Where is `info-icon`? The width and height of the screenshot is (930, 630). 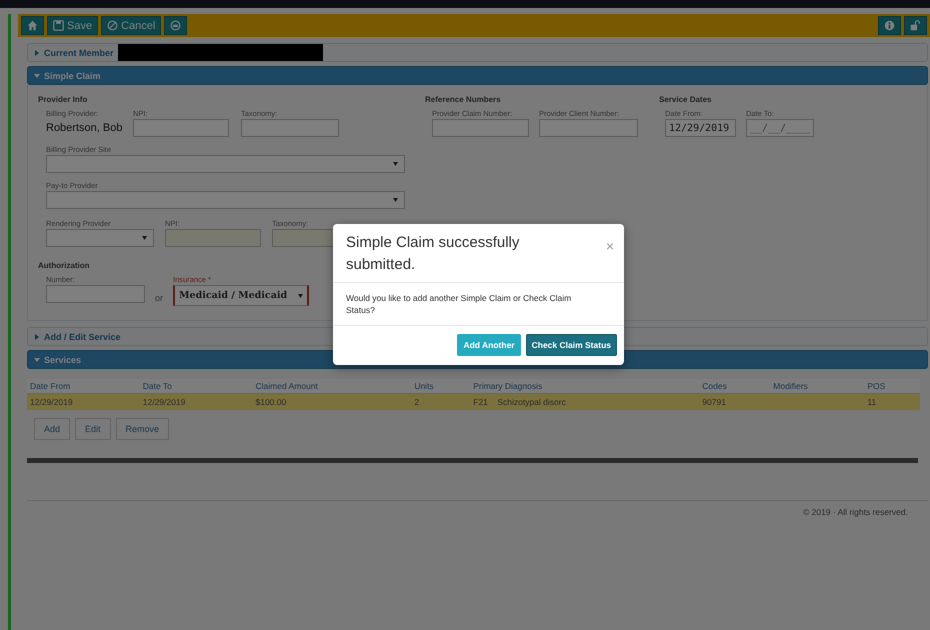 info-icon is located at coordinates (889, 25).